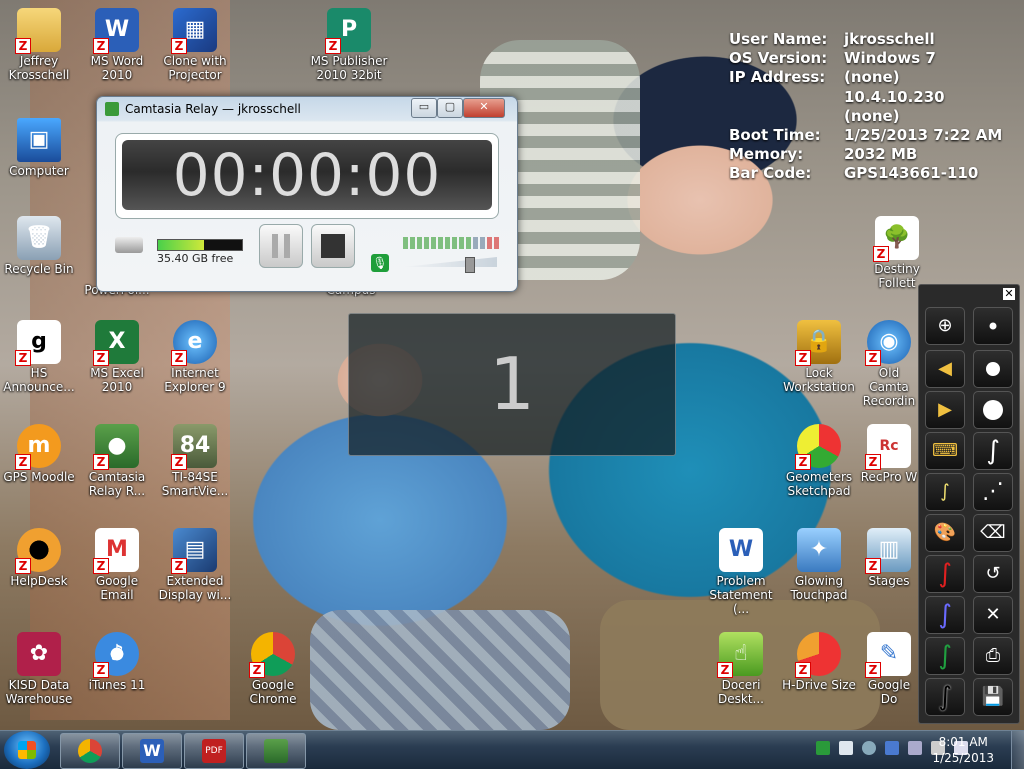  Describe the element at coordinates (117, 357) in the screenshot. I see `desktop-icon-ms-excel: XZ MS Excel 2010` at that location.